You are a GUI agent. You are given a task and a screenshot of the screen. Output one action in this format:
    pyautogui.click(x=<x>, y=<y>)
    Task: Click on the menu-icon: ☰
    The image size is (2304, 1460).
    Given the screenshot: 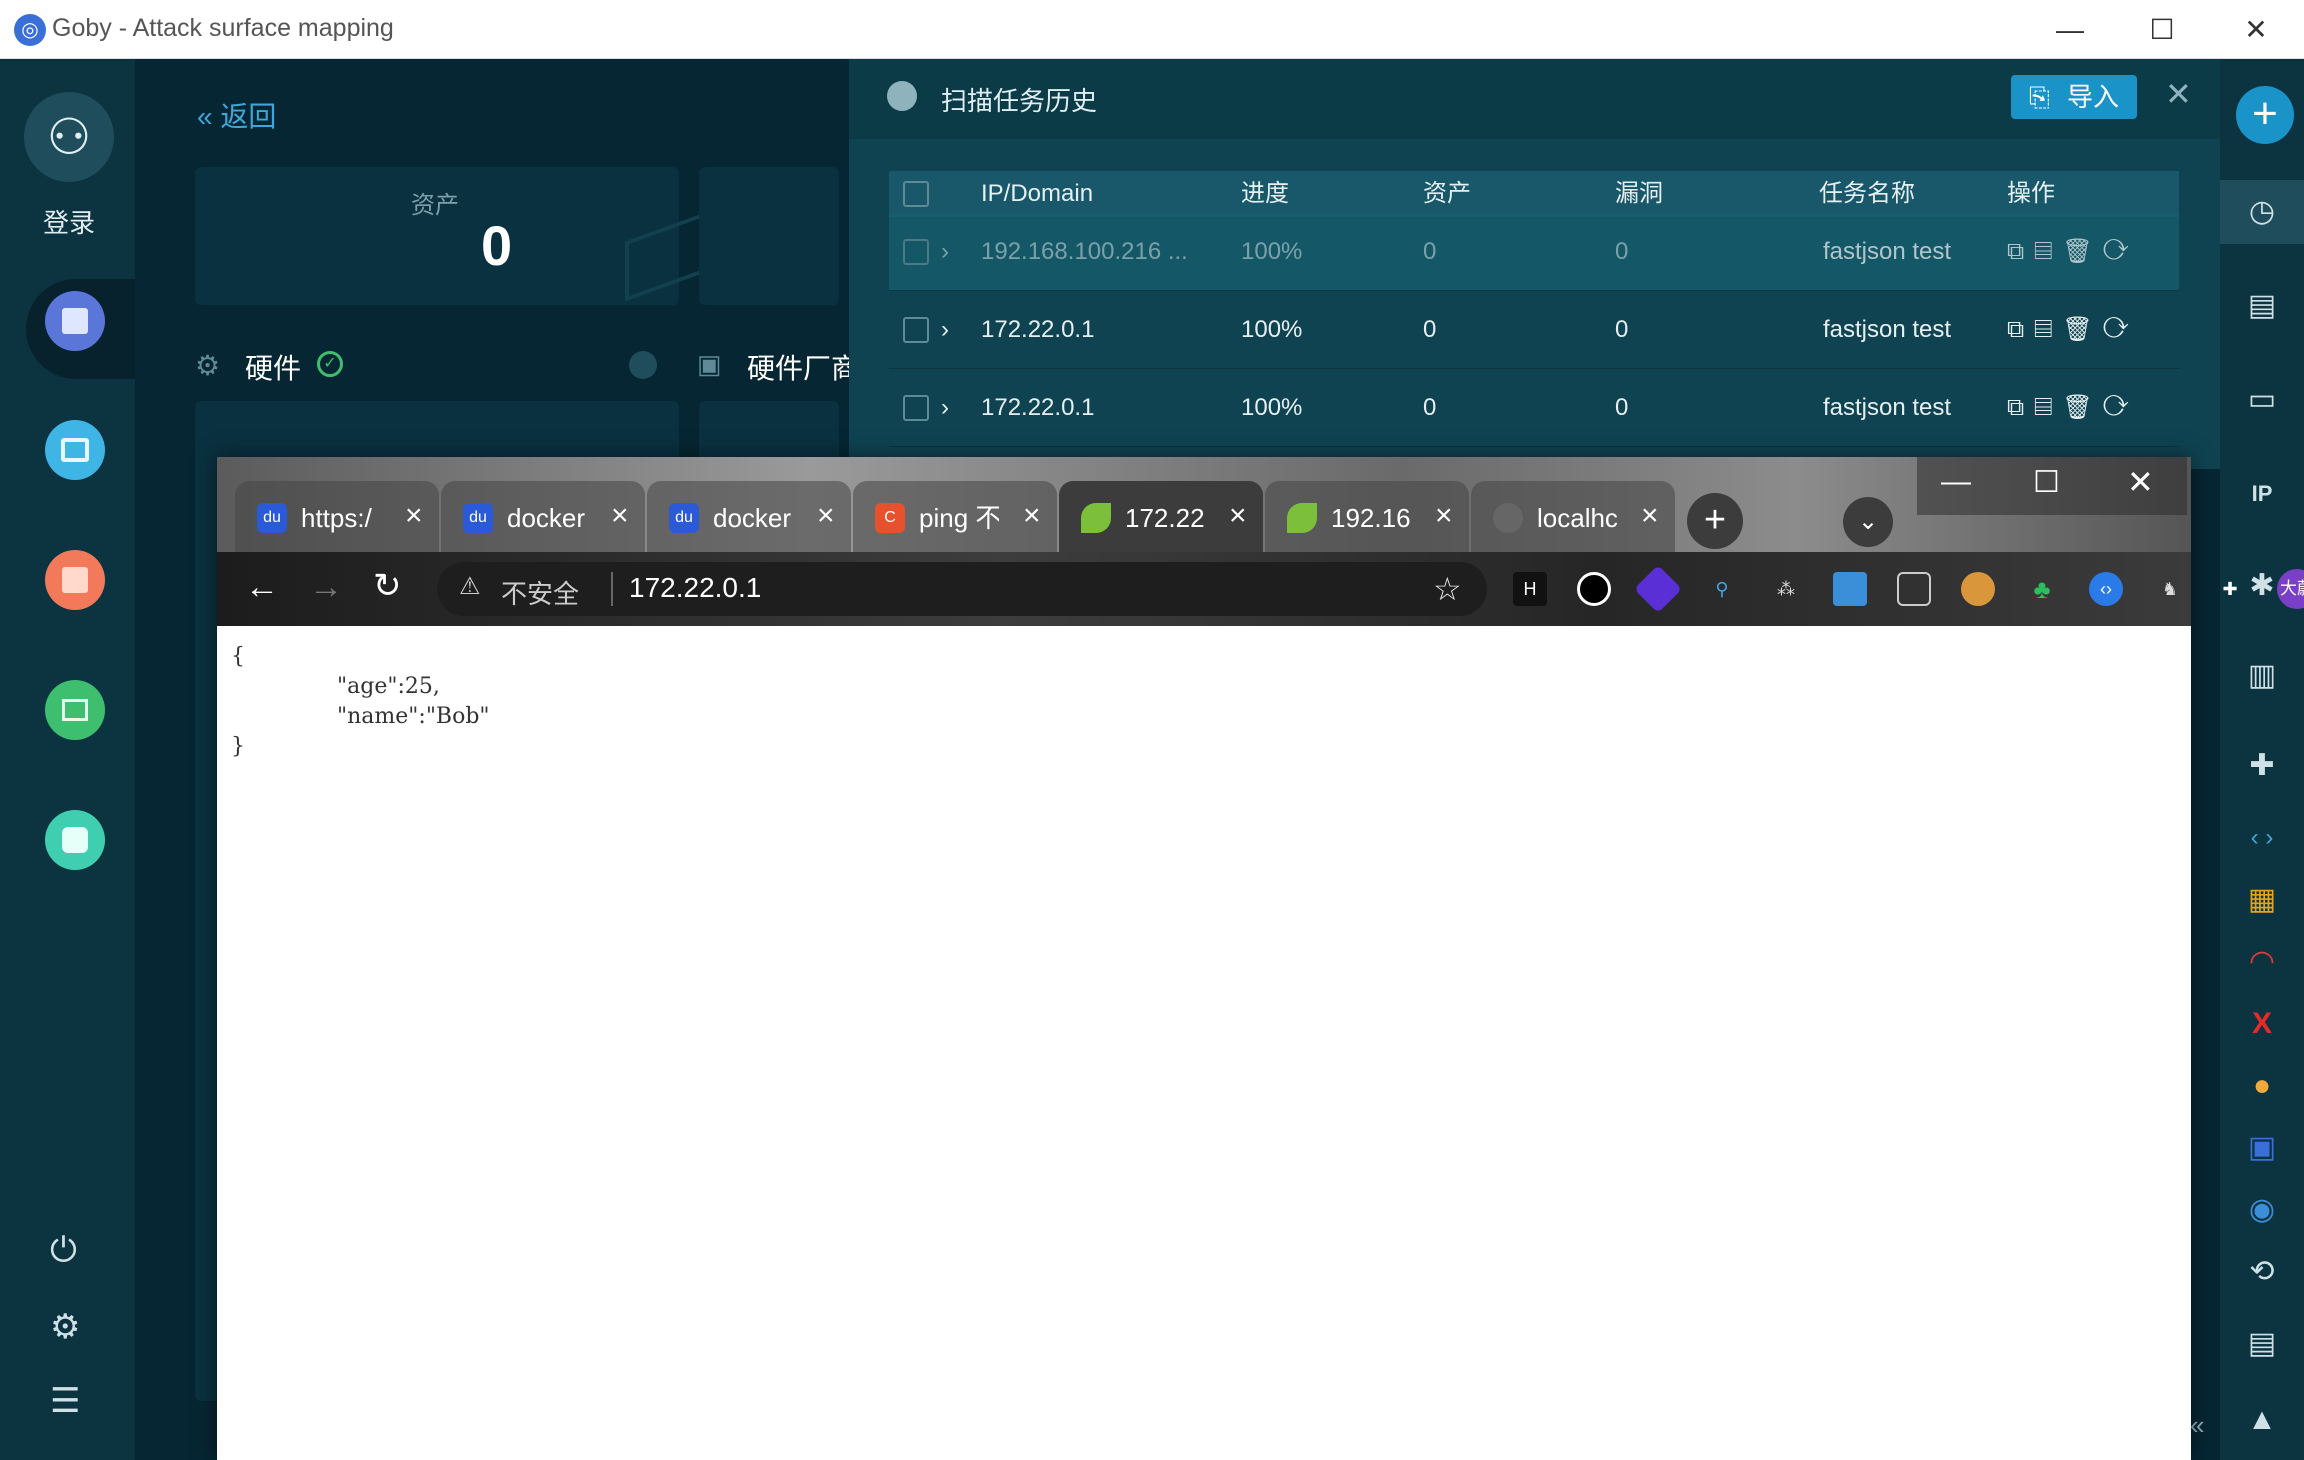 What is the action you would take?
    pyautogui.click(x=65, y=1401)
    